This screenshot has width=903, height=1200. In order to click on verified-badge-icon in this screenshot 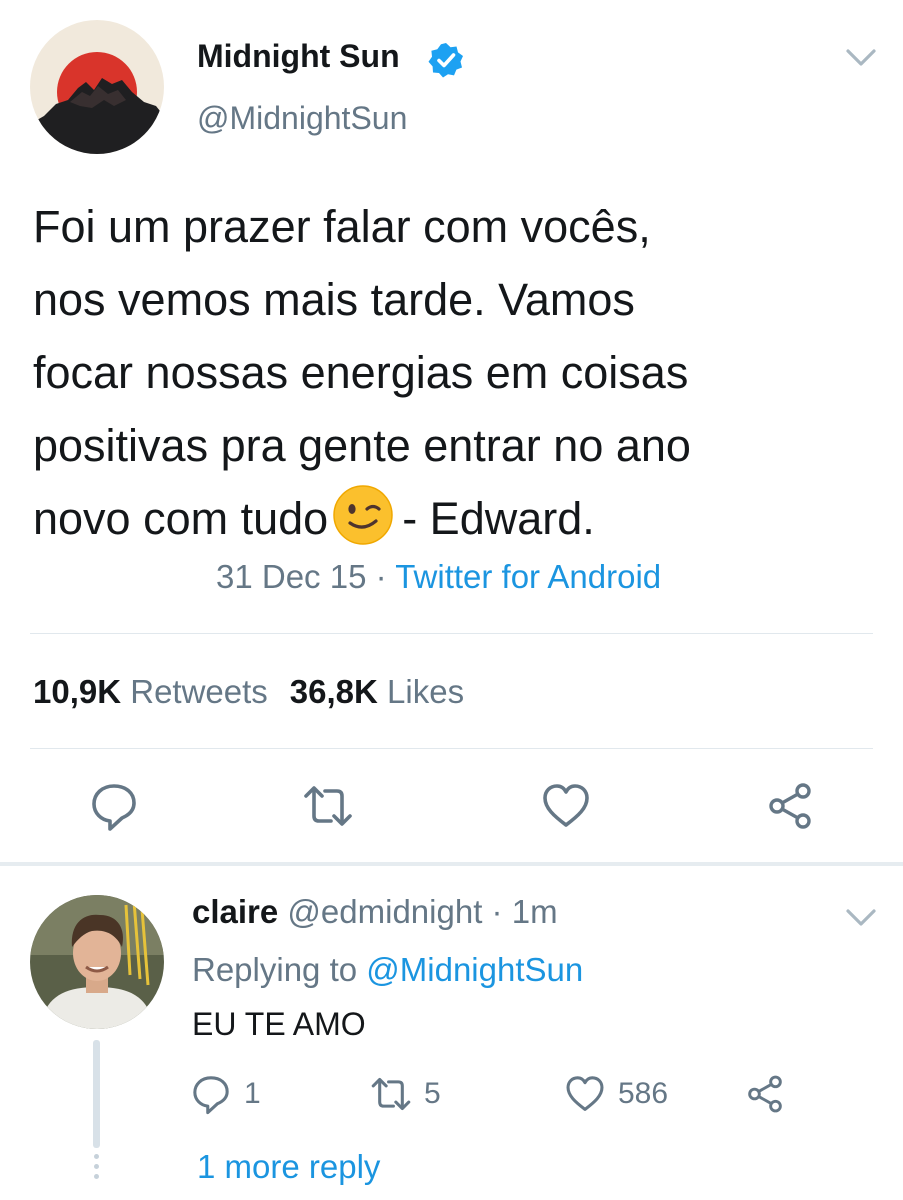, I will do `click(445, 60)`.